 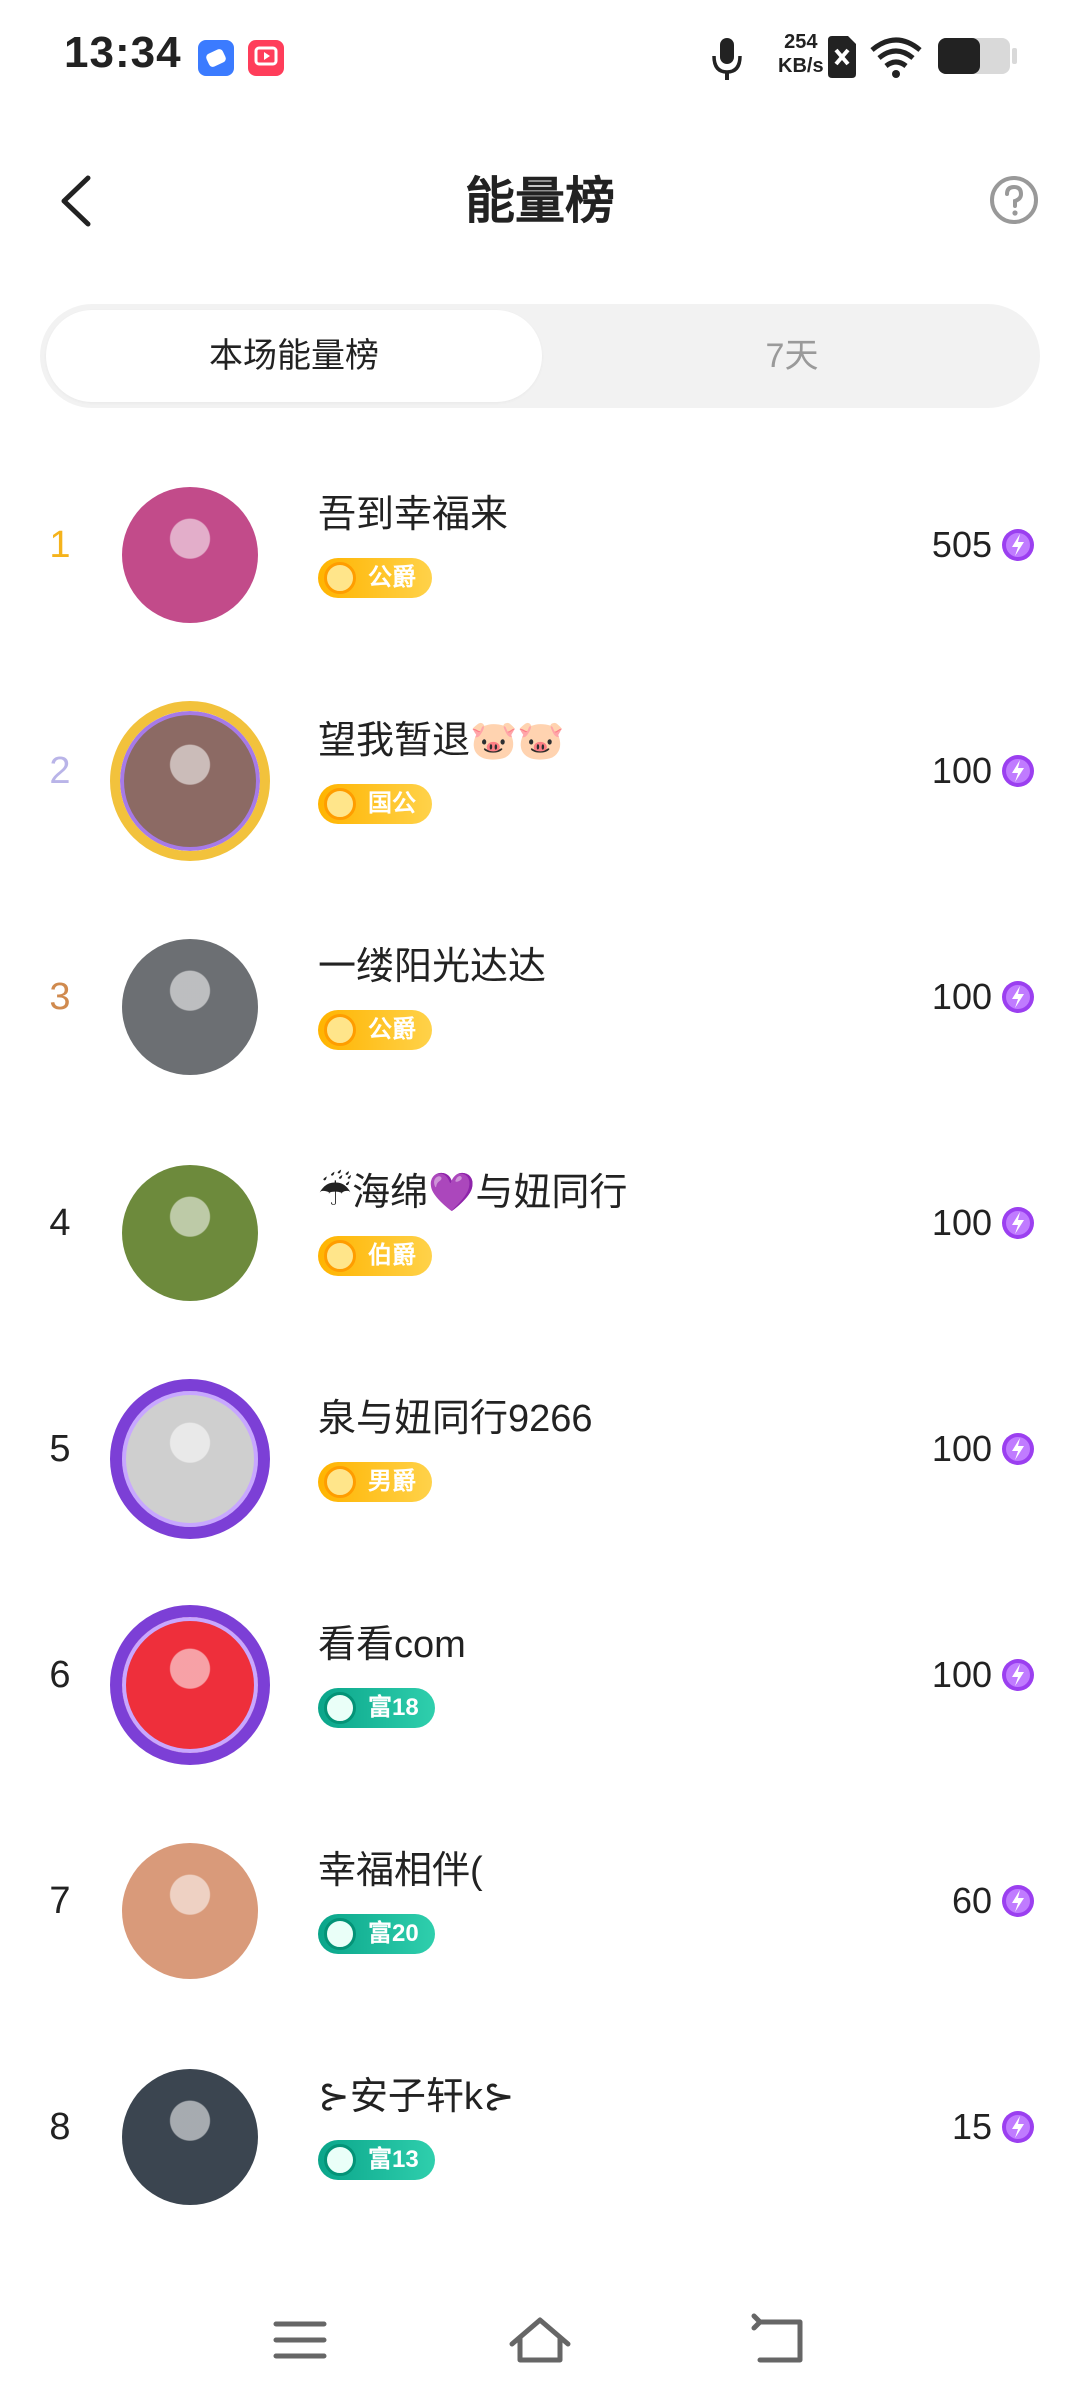 What do you see at coordinates (60, 1449) in the screenshot?
I see `rank-number: 5` at bounding box center [60, 1449].